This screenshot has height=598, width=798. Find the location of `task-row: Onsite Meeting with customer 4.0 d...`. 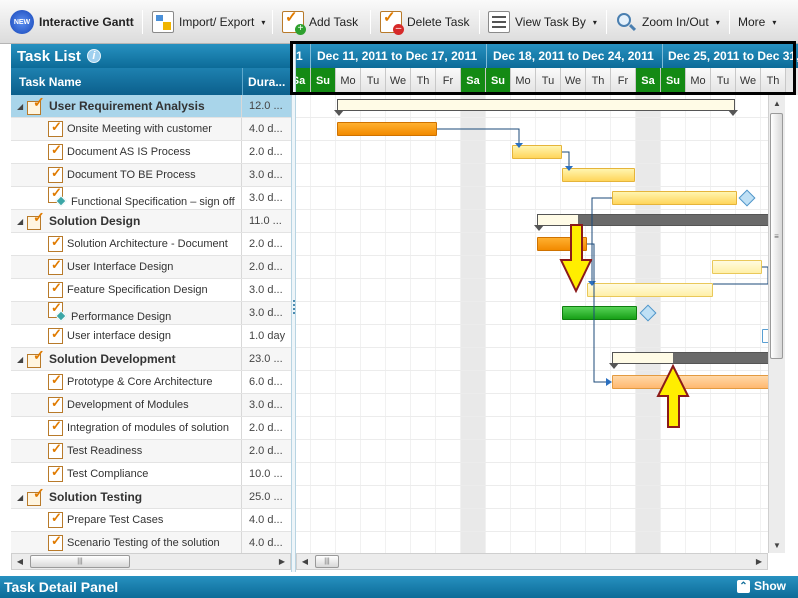

task-row: Onsite Meeting with customer 4.0 d... is located at coordinates (151, 129).